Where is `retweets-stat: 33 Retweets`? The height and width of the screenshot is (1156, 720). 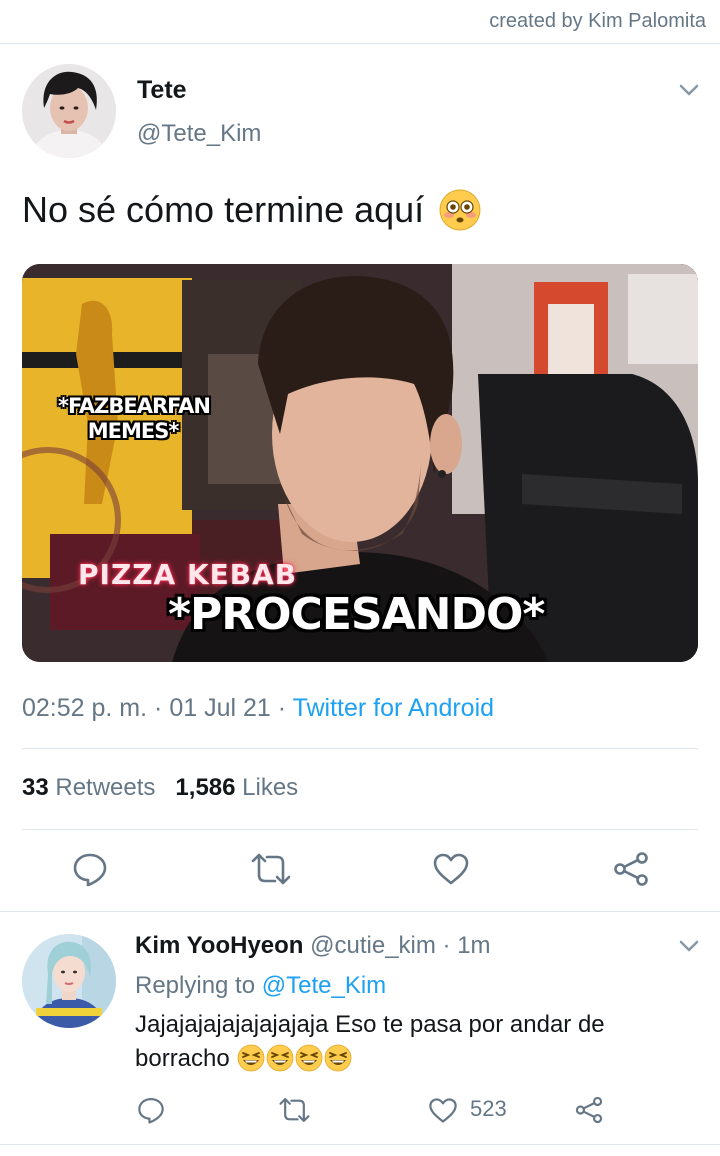 retweets-stat: 33 Retweets is located at coordinates (88, 787).